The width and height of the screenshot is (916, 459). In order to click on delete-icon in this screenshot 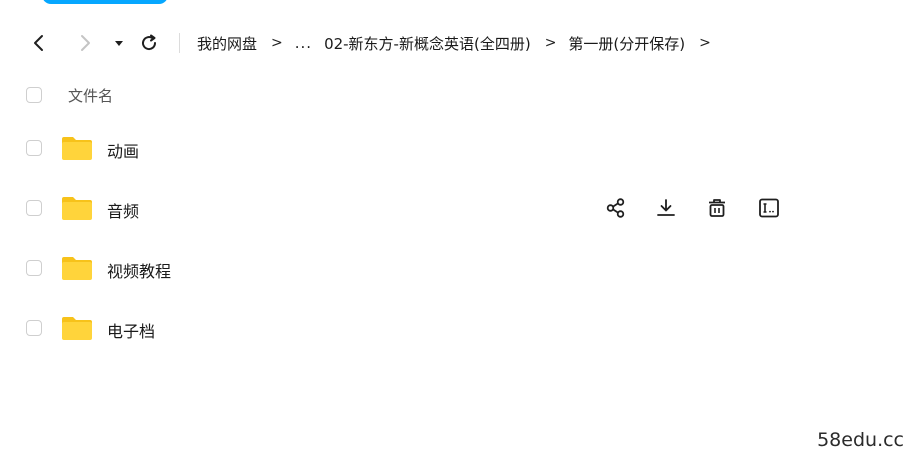, I will do `click(717, 208)`.